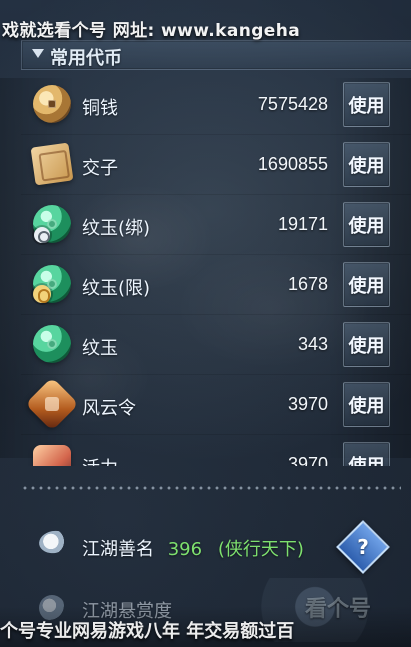 This screenshot has height=647, width=411. What do you see at coordinates (216, 55) in the screenshot?
I see `currency-section-header: 常用代币` at bounding box center [216, 55].